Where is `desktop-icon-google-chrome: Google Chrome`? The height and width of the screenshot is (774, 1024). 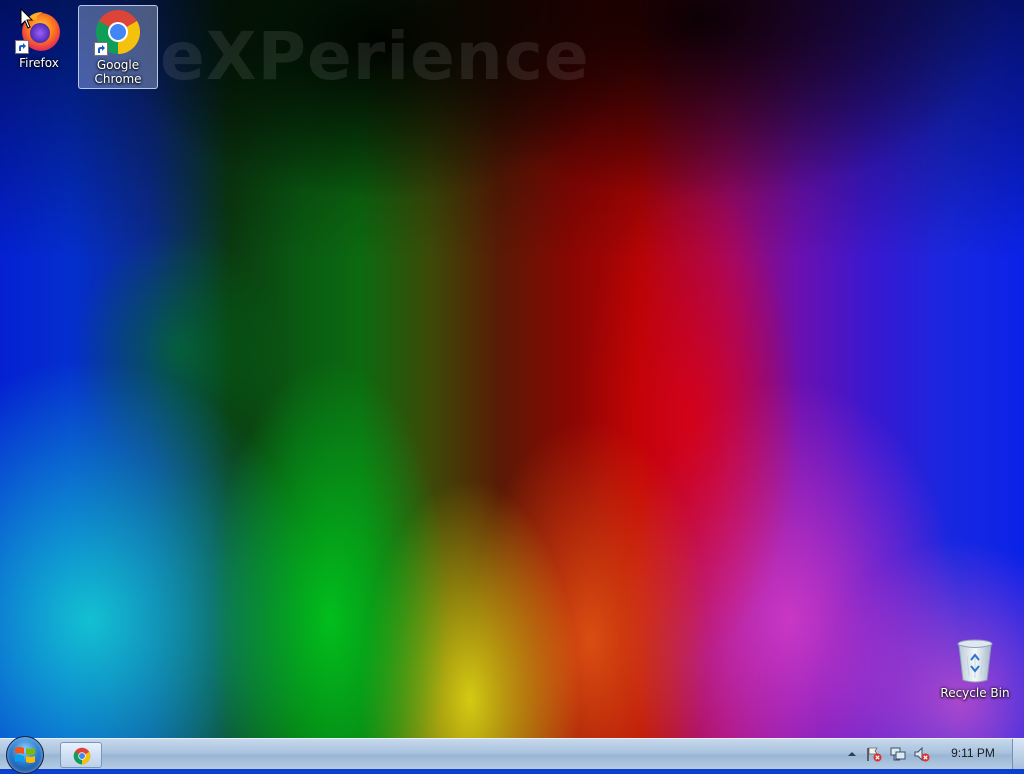 desktop-icon-google-chrome: Google Chrome is located at coordinates (118, 47).